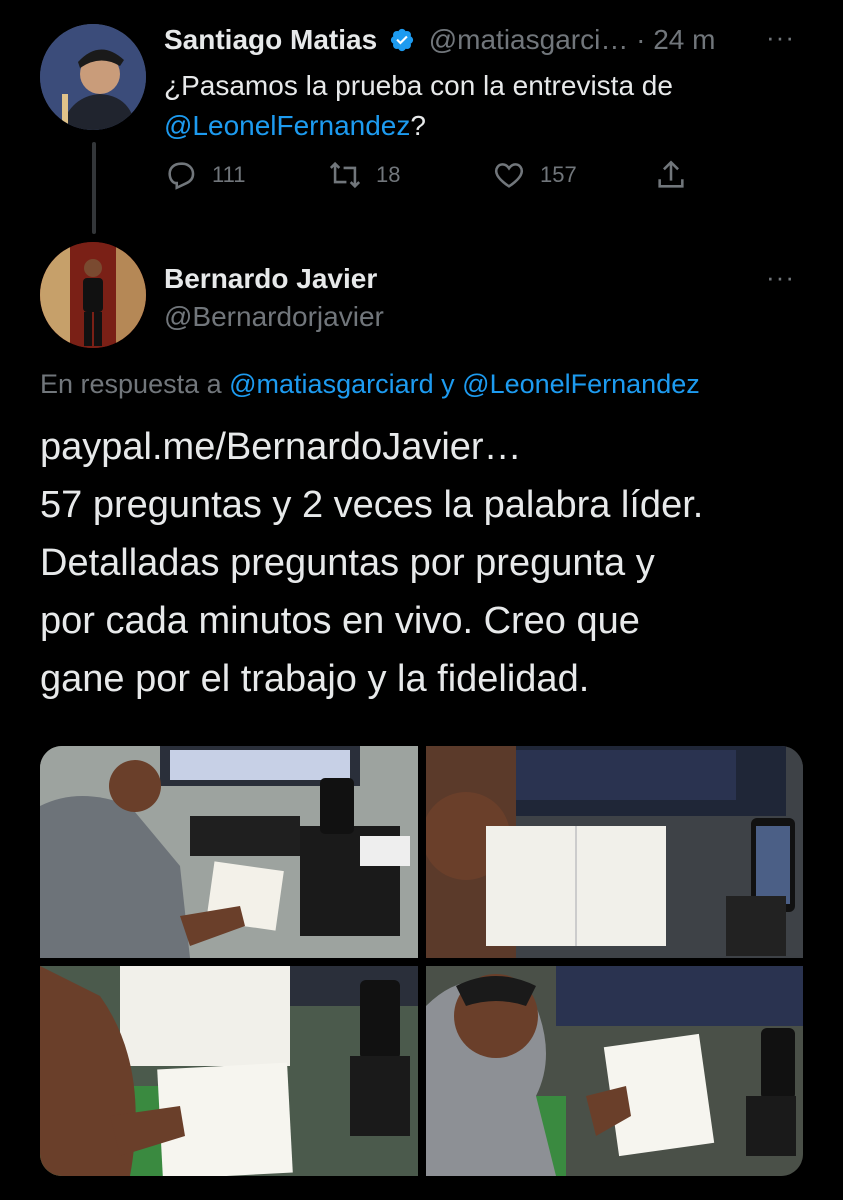  Describe the element at coordinates (274, 317) in the screenshot. I see `tweet2-handle: @Bernardorjavier` at that location.